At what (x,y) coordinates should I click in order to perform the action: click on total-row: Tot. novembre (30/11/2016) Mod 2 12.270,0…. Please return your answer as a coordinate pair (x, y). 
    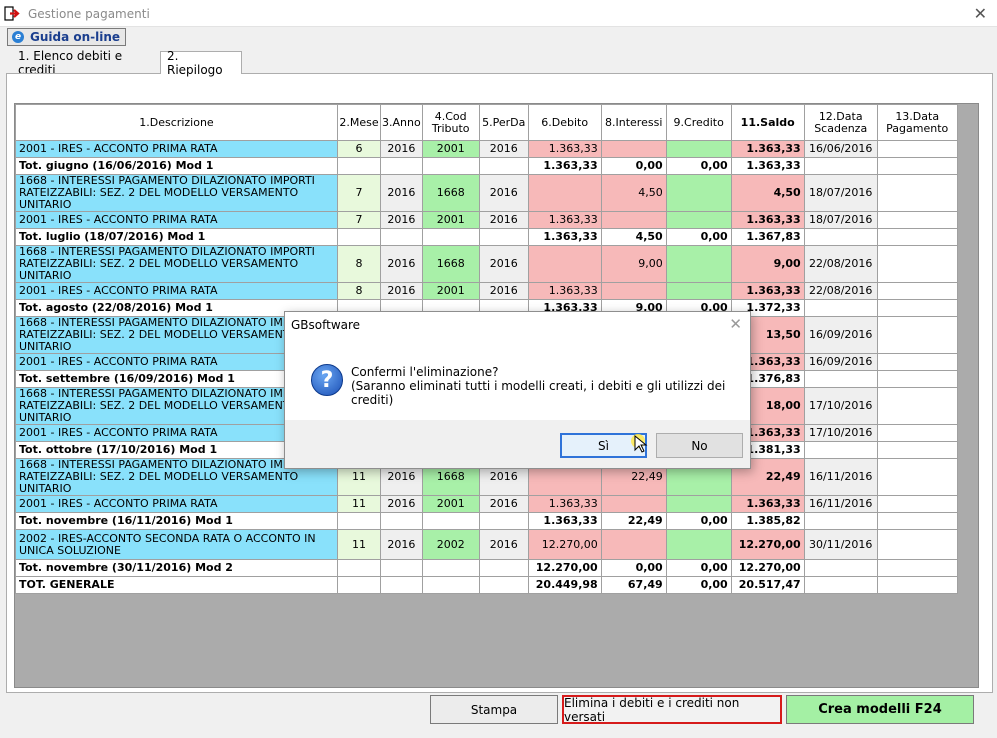
    Looking at the image, I should click on (486, 568).